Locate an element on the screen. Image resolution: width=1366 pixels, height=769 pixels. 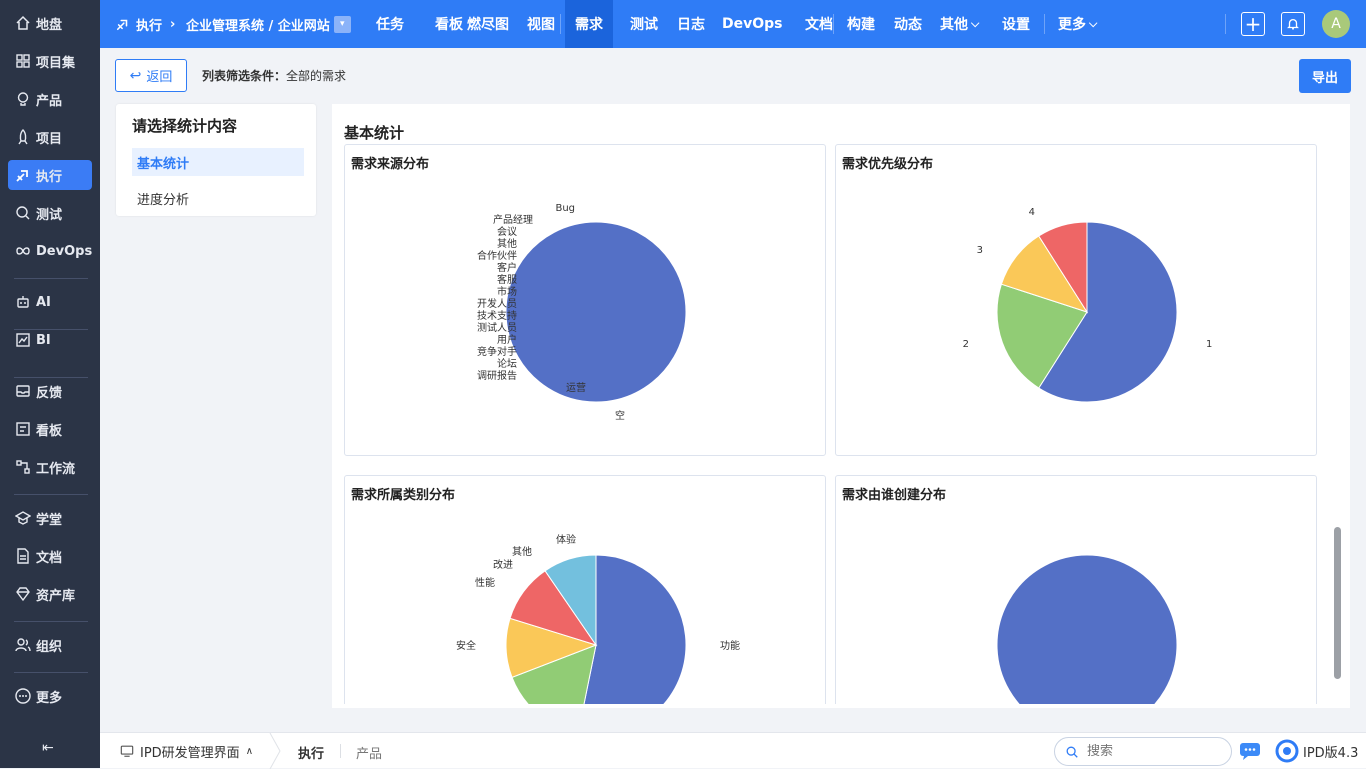
sidebar-item-label: 项目集 is located at coordinates (56, 63).